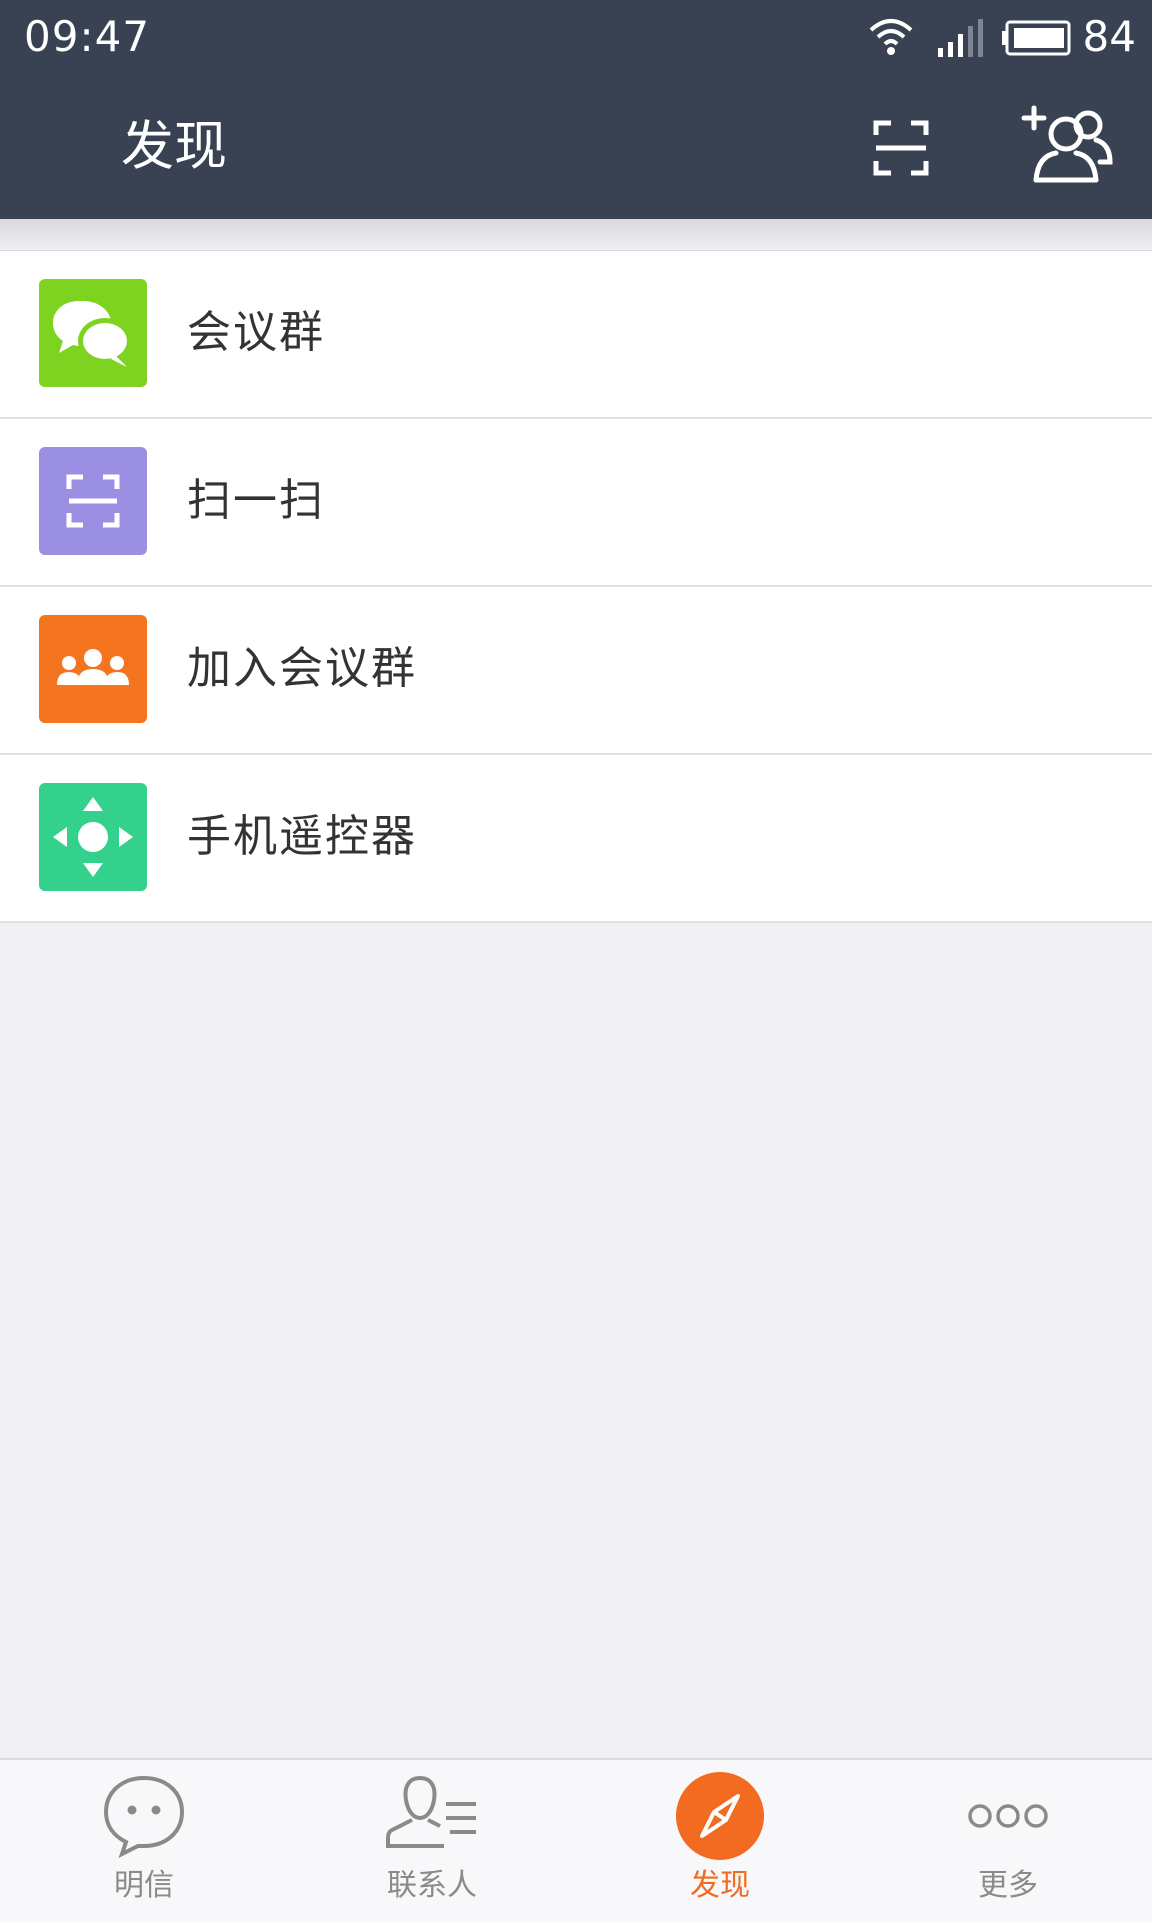  I want to click on tab-label: 明信, so click(144, 1885).